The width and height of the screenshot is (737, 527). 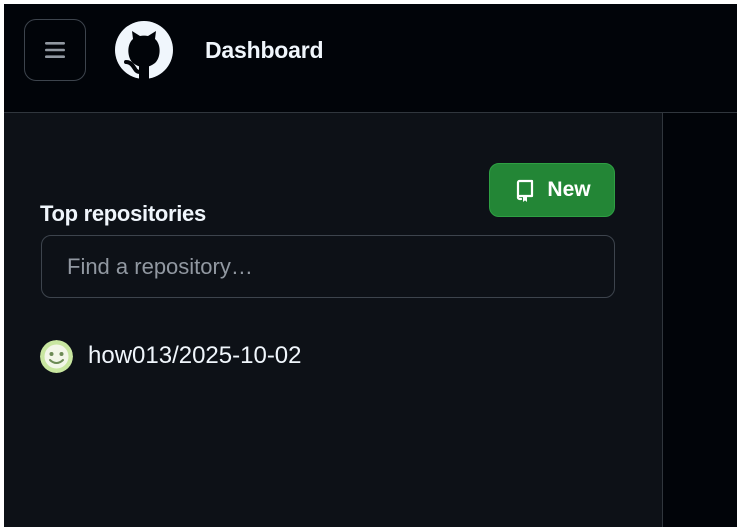 What do you see at coordinates (328, 266) in the screenshot?
I see `find-repository-input` at bounding box center [328, 266].